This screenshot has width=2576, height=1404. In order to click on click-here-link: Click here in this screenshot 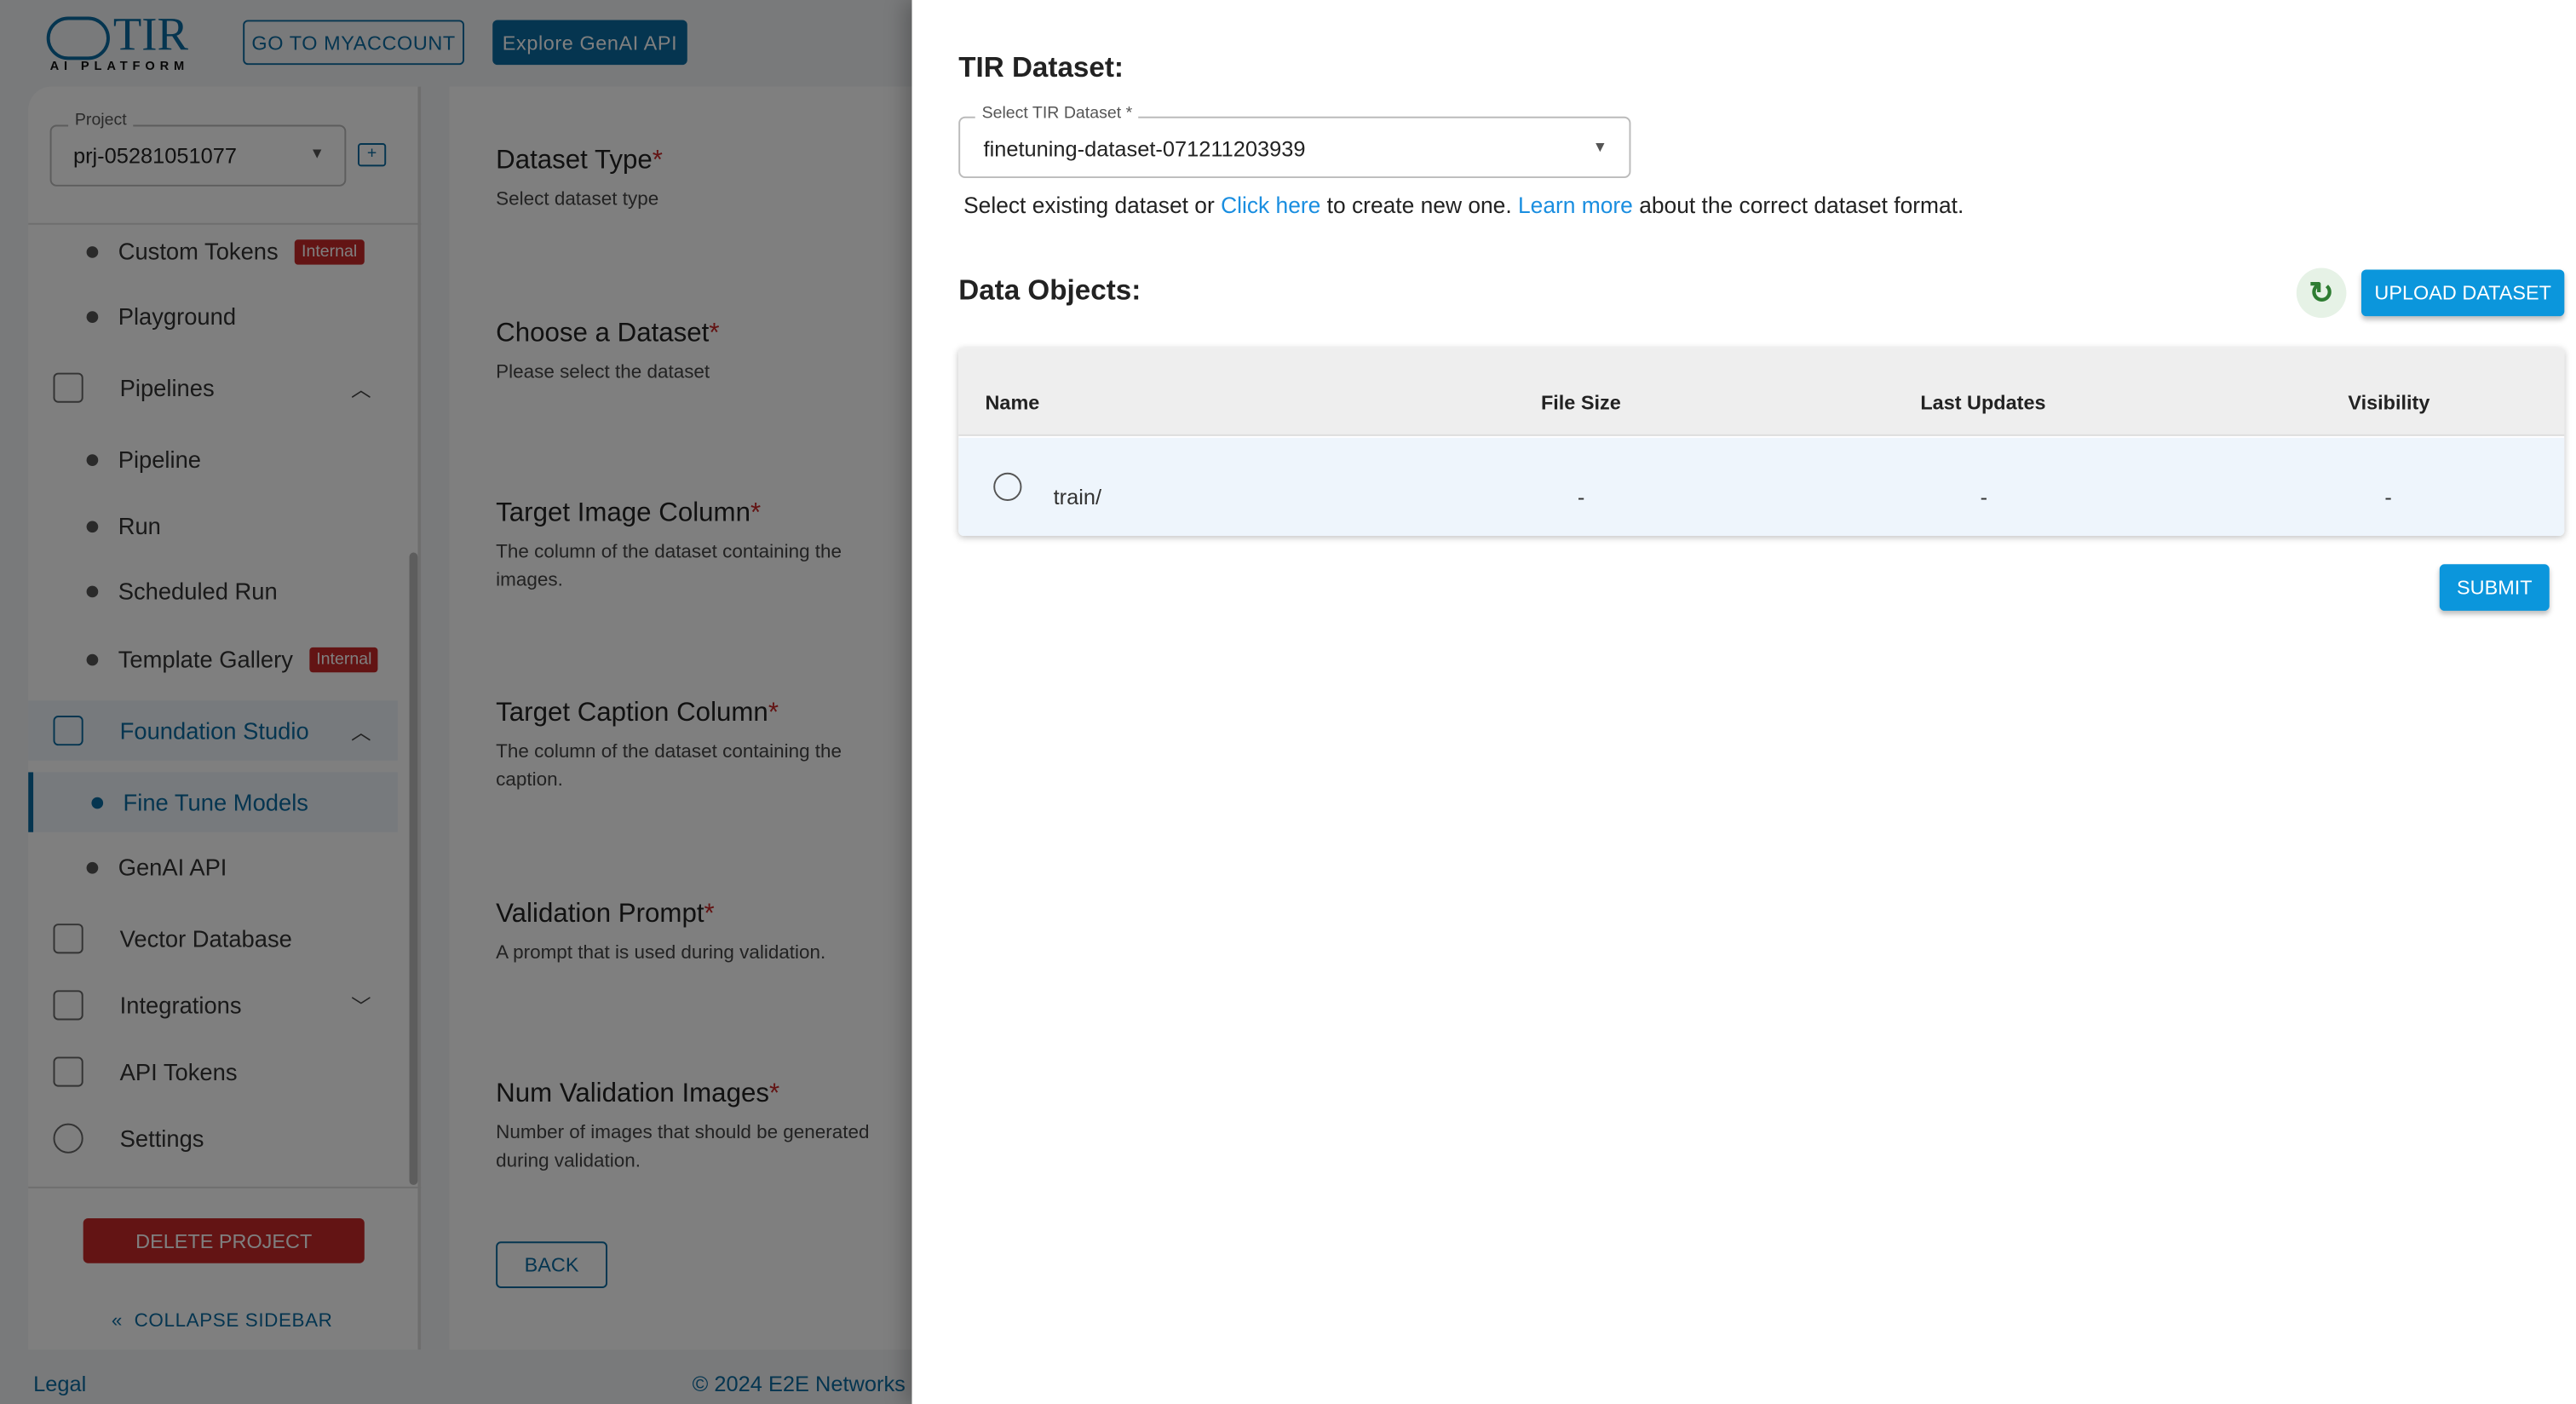, I will do `click(1270, 205)`.